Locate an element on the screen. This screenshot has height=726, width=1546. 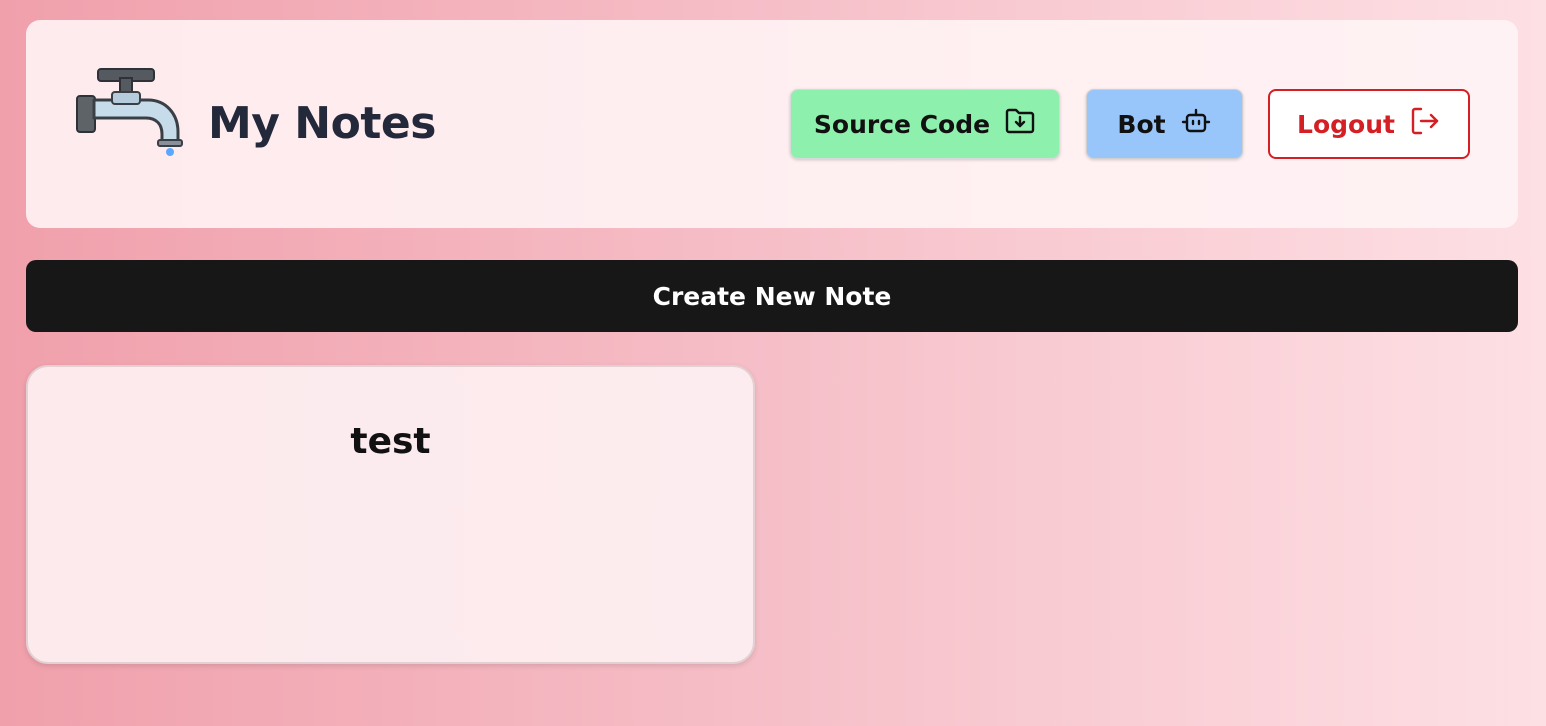
source-code-label: Source Code is located at coordinates (902, 124).